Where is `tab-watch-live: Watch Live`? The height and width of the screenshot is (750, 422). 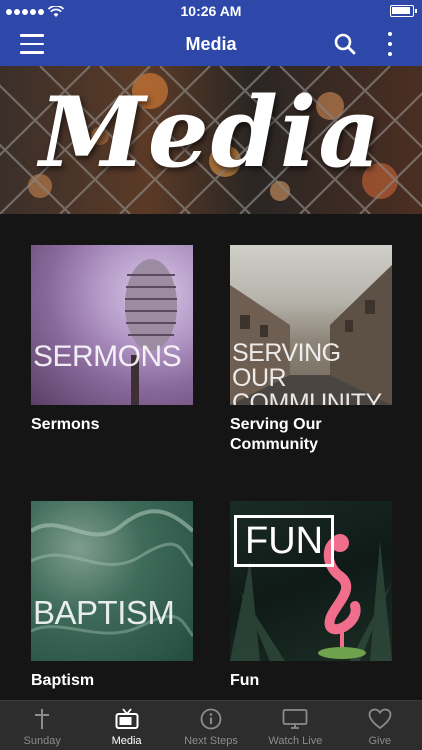
tab-watch-live: Watch Live is located at coordinates (295, 725).